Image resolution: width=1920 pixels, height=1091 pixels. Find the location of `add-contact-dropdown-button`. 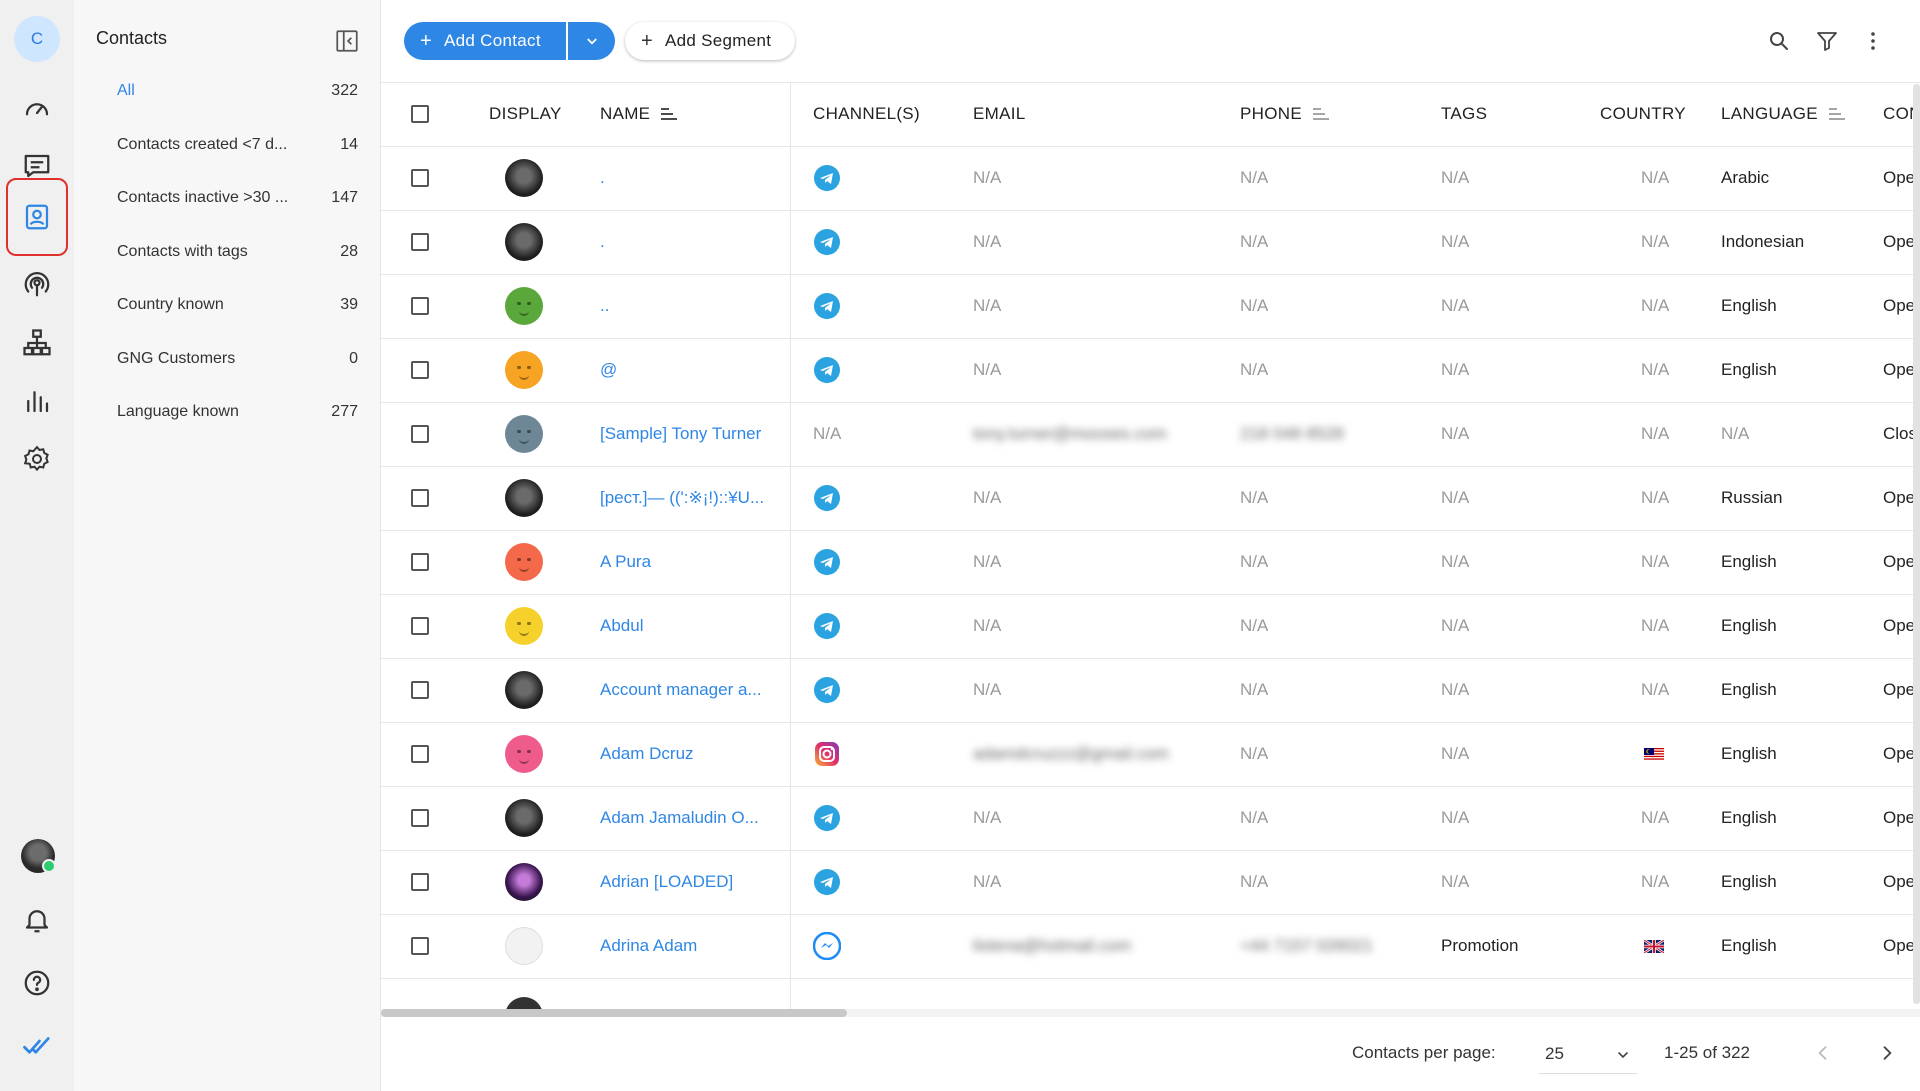

add-contact-dropdown-button is located at coordinates (591, 41).